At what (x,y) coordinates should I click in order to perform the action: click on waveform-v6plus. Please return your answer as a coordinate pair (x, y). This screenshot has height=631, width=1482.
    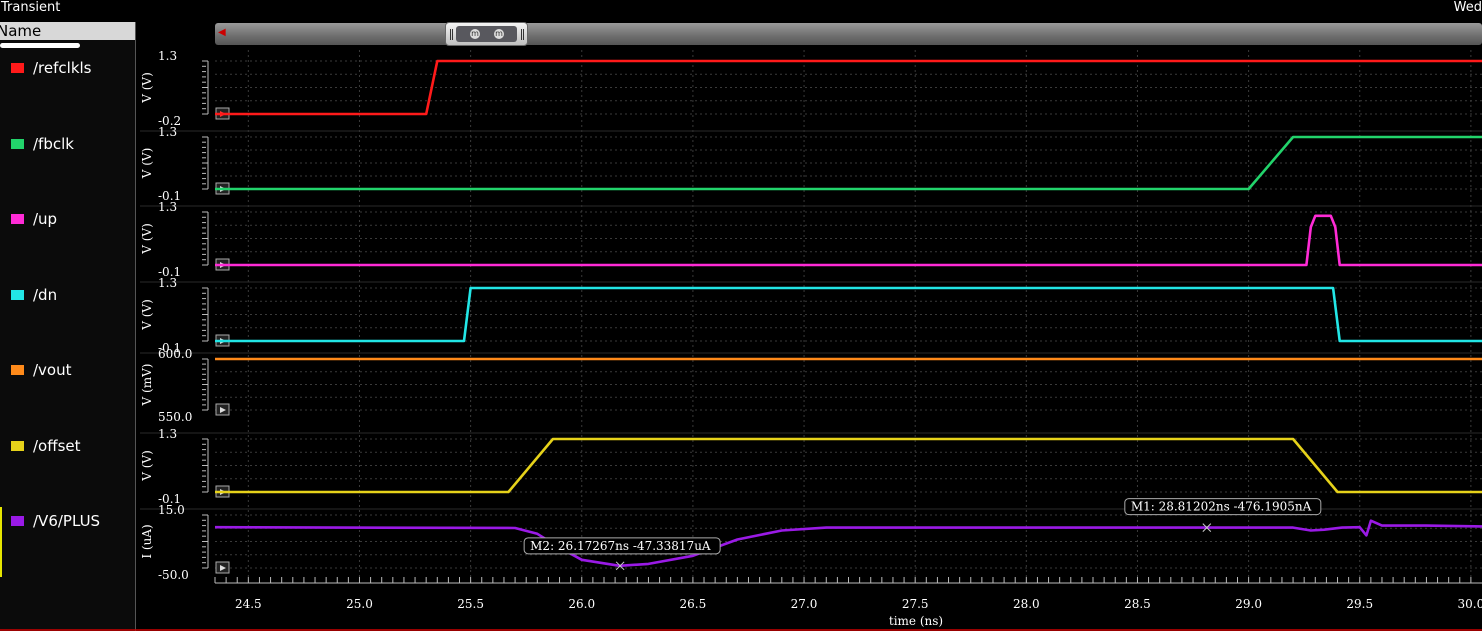
    Looking at the image, I should click on (848, 543).